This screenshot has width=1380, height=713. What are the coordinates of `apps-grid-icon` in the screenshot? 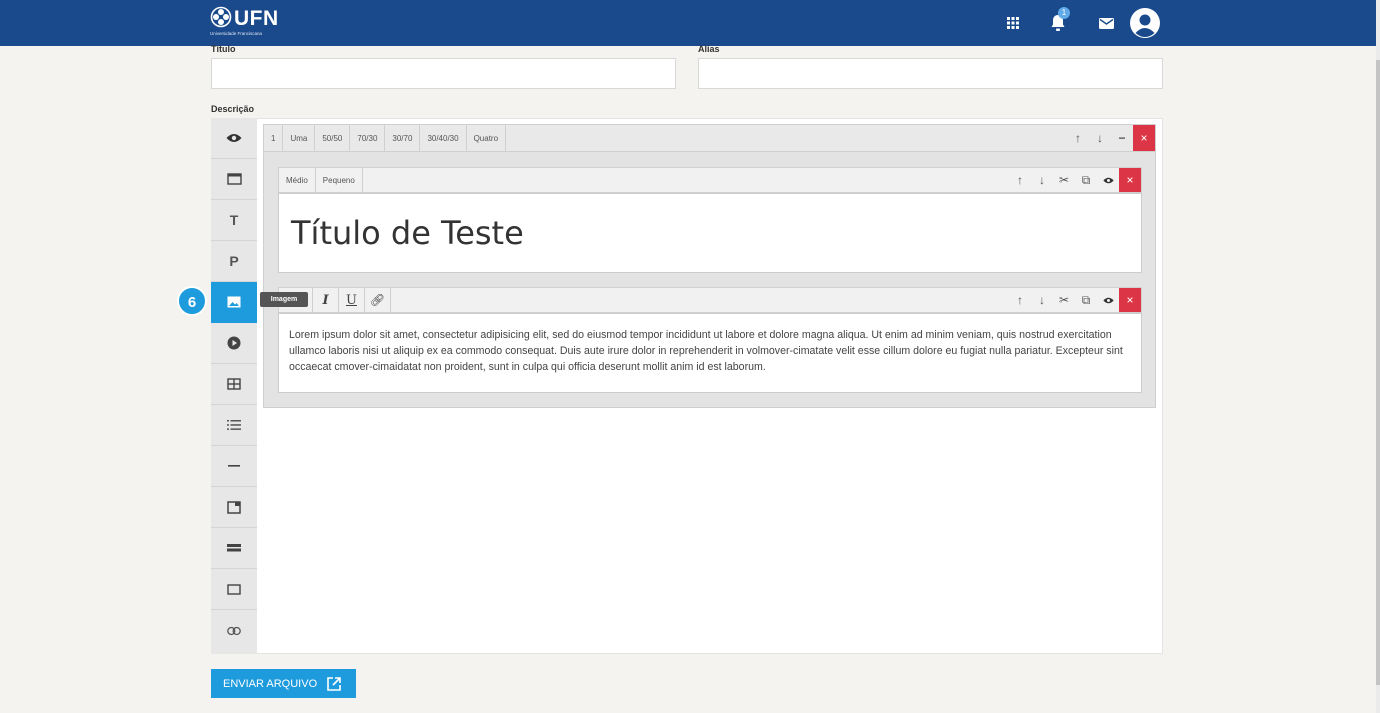 It's located at (1013, 23).